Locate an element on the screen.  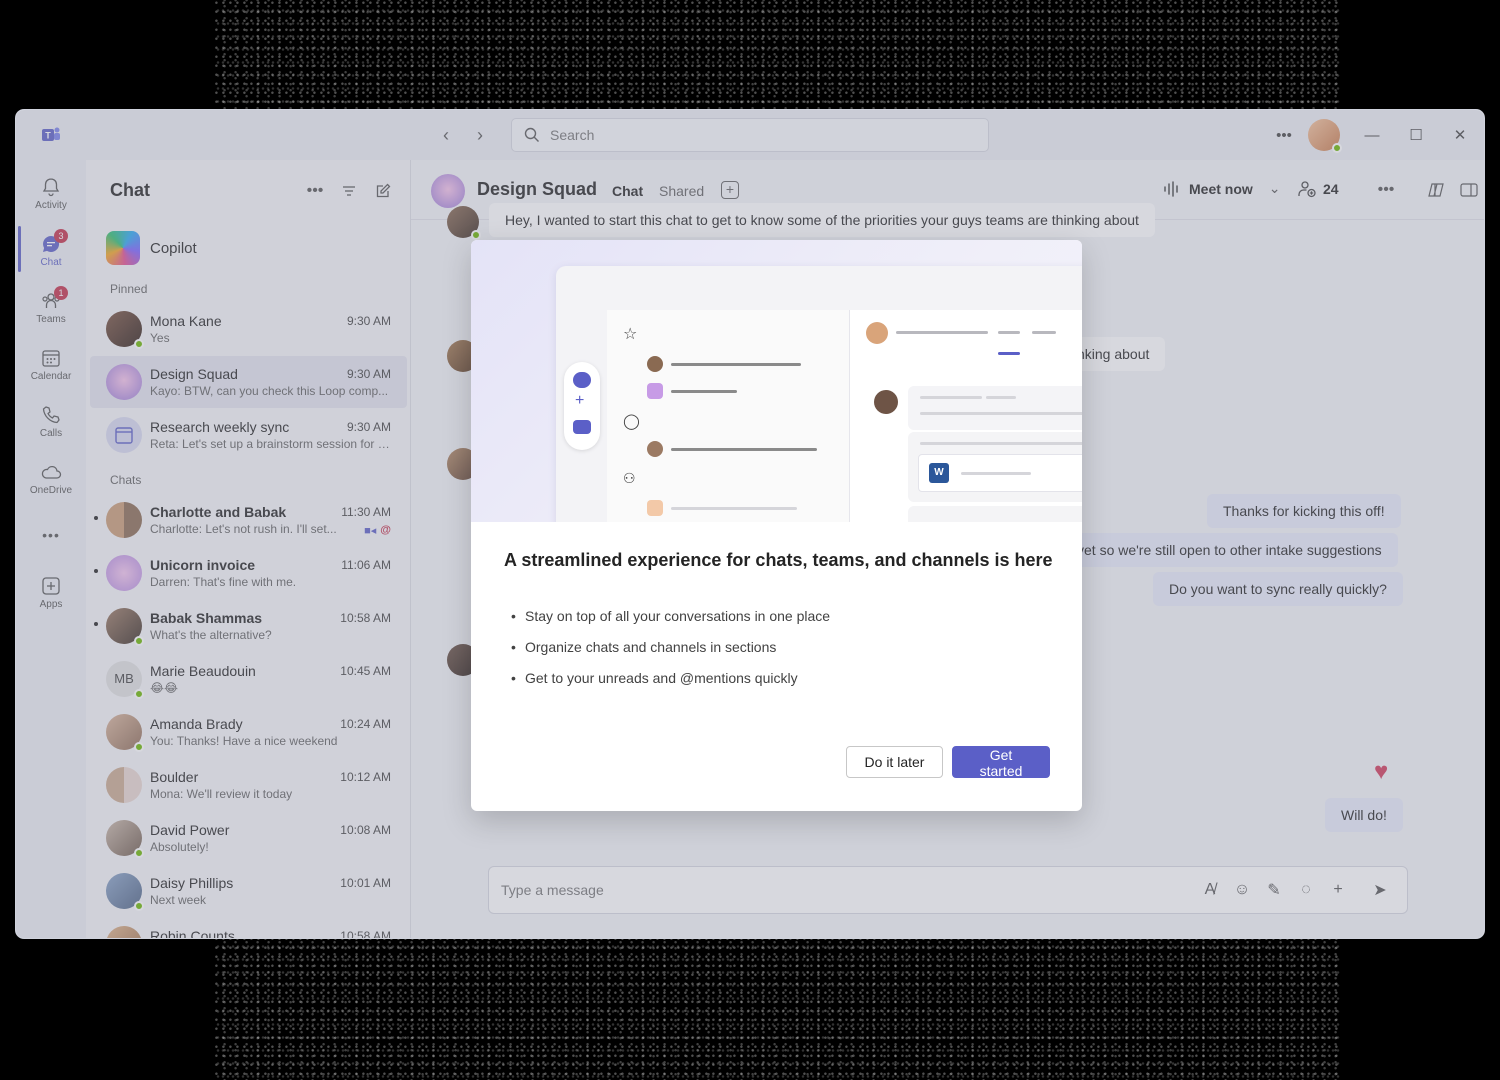
plus-icon: + is located at coordinates (580, 400).